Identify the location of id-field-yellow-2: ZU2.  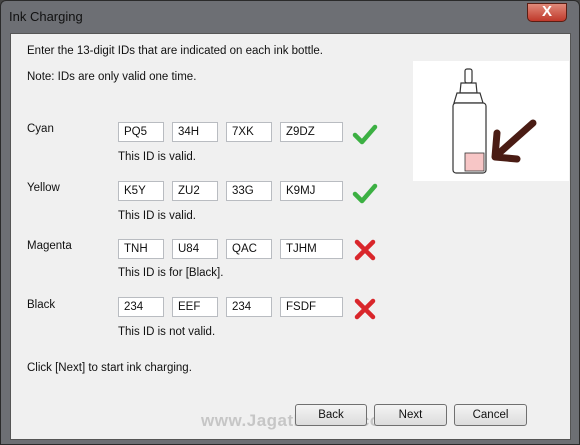
(195, 191).